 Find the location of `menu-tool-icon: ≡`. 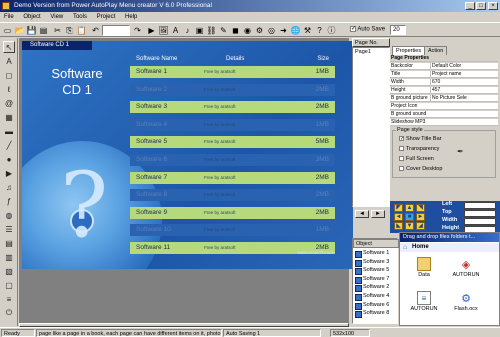

menu-tool-icon: ≡ is located at coordinates (9, 299).